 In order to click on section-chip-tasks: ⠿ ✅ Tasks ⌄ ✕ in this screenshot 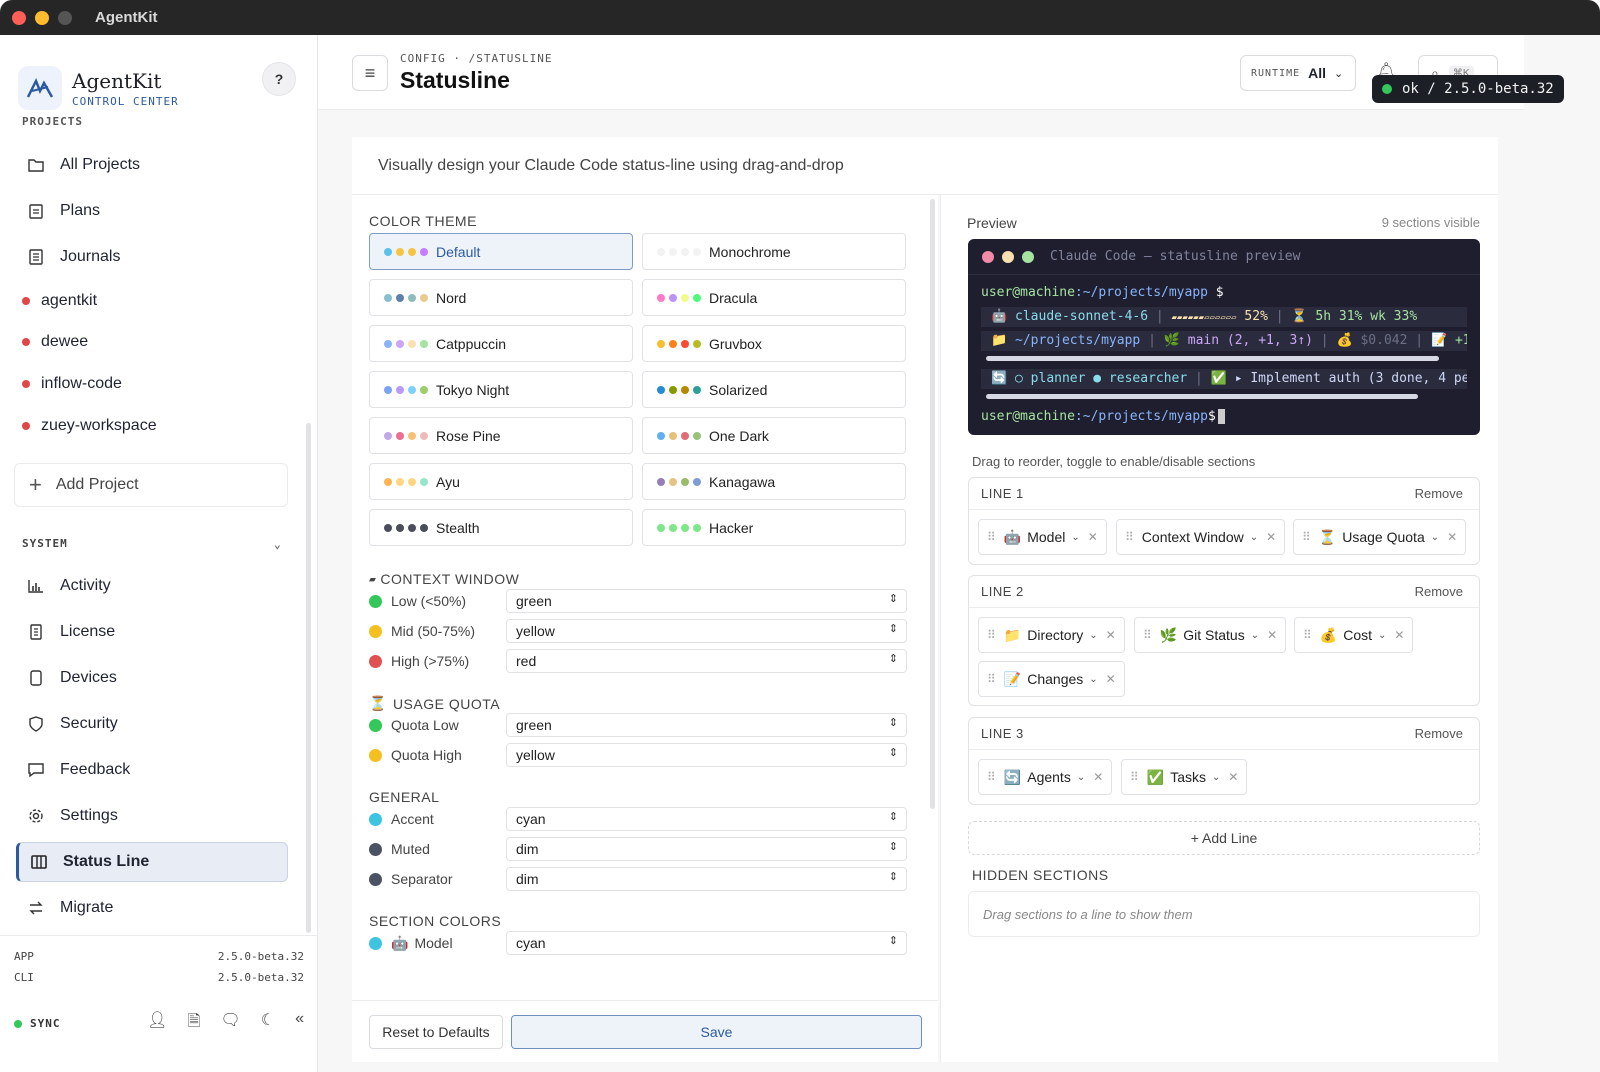, I will do `click(1184, 777)`.